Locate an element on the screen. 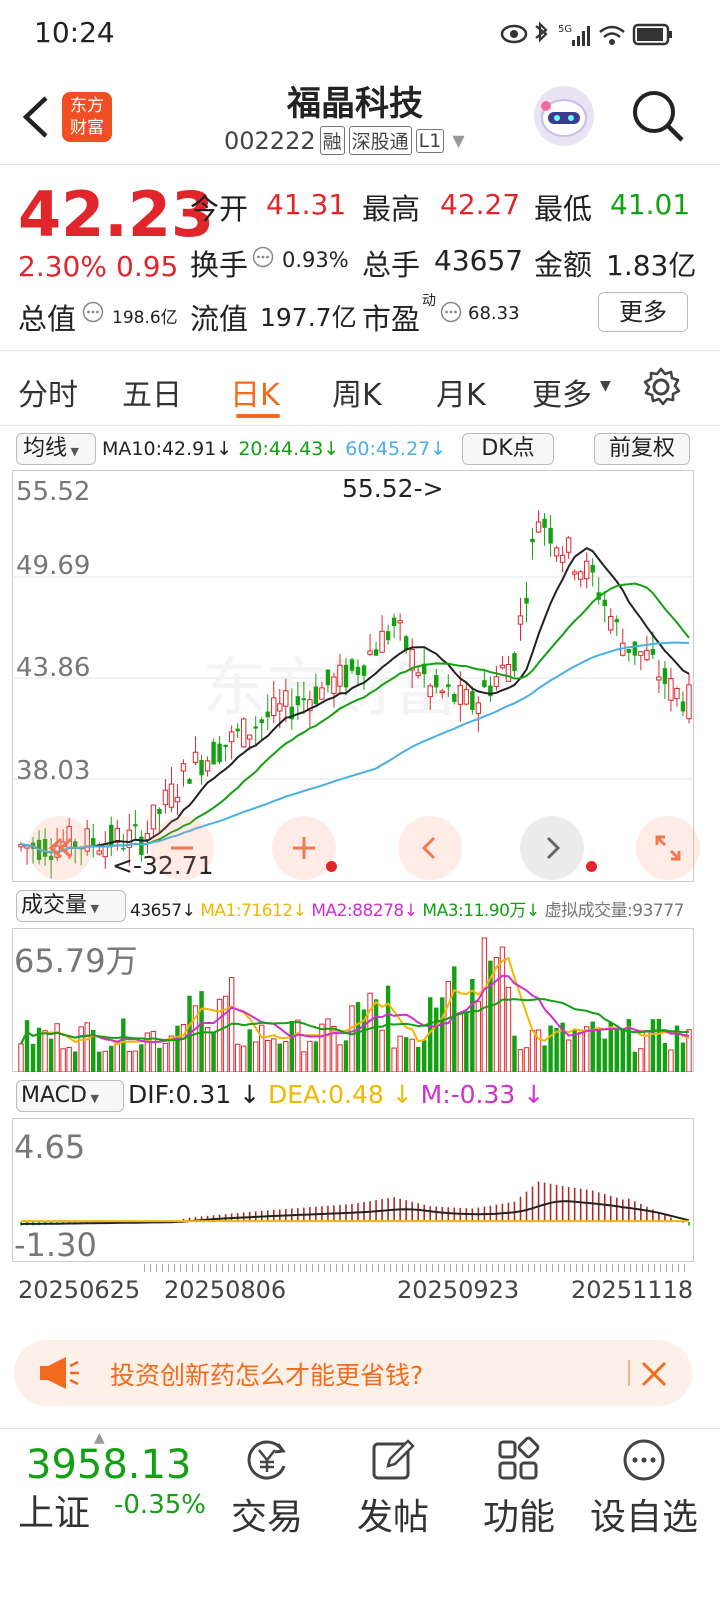 Image resolution: width=720 pixels, height=1600 pixels. scroll-left-fast-icon is located at coordinates (60, 848).